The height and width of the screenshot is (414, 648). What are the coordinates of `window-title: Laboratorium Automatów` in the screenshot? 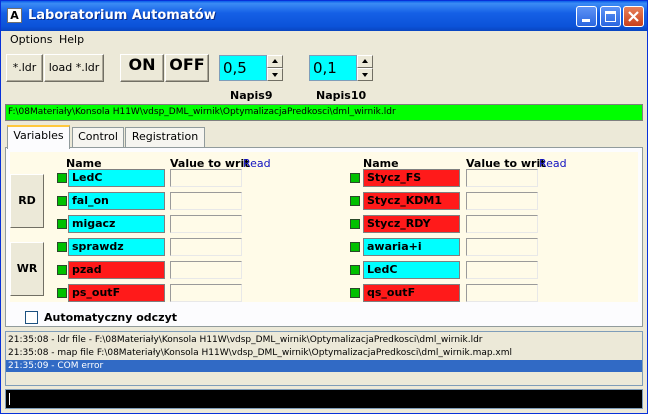 It's located at (122, 15).